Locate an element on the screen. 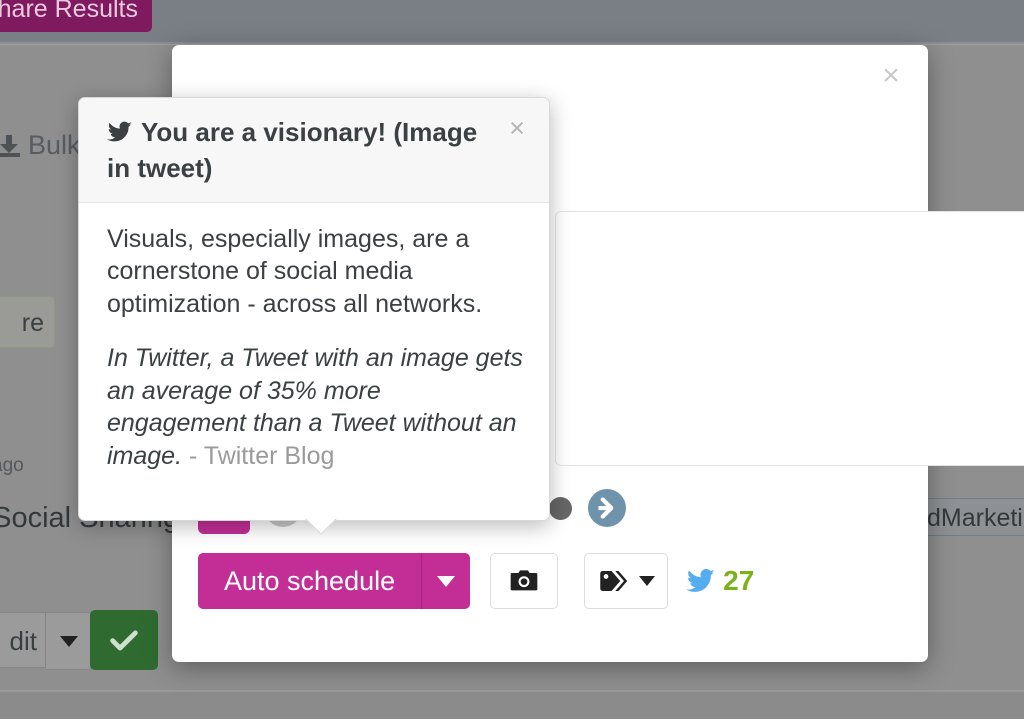  compose-toolbar: Auto schedule 27 is located at coordinates (476, 581).